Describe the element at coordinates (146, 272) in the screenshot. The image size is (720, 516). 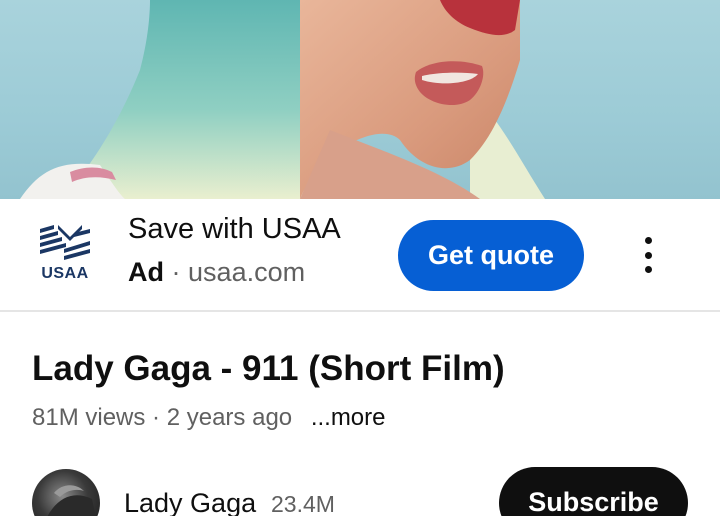
I see `ad-badge: Ad` at that location.